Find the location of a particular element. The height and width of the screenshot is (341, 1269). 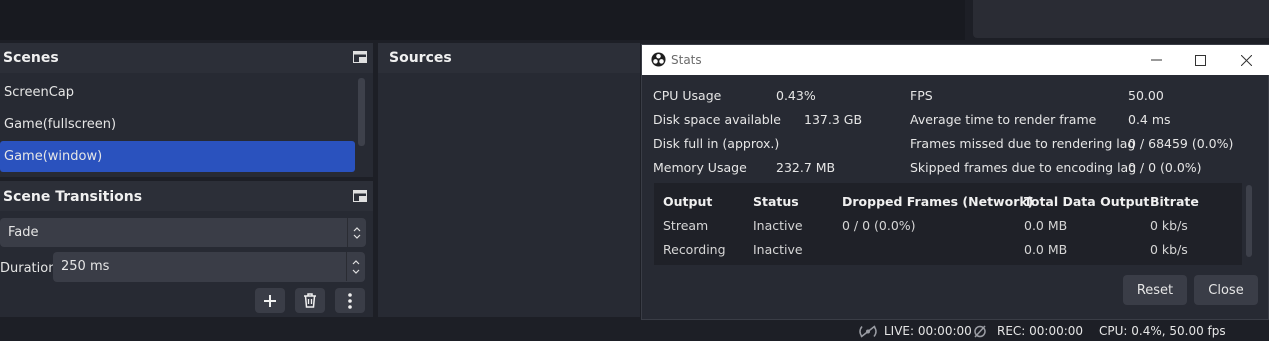

column-header-output: Output is located at coordinates (688, 201).